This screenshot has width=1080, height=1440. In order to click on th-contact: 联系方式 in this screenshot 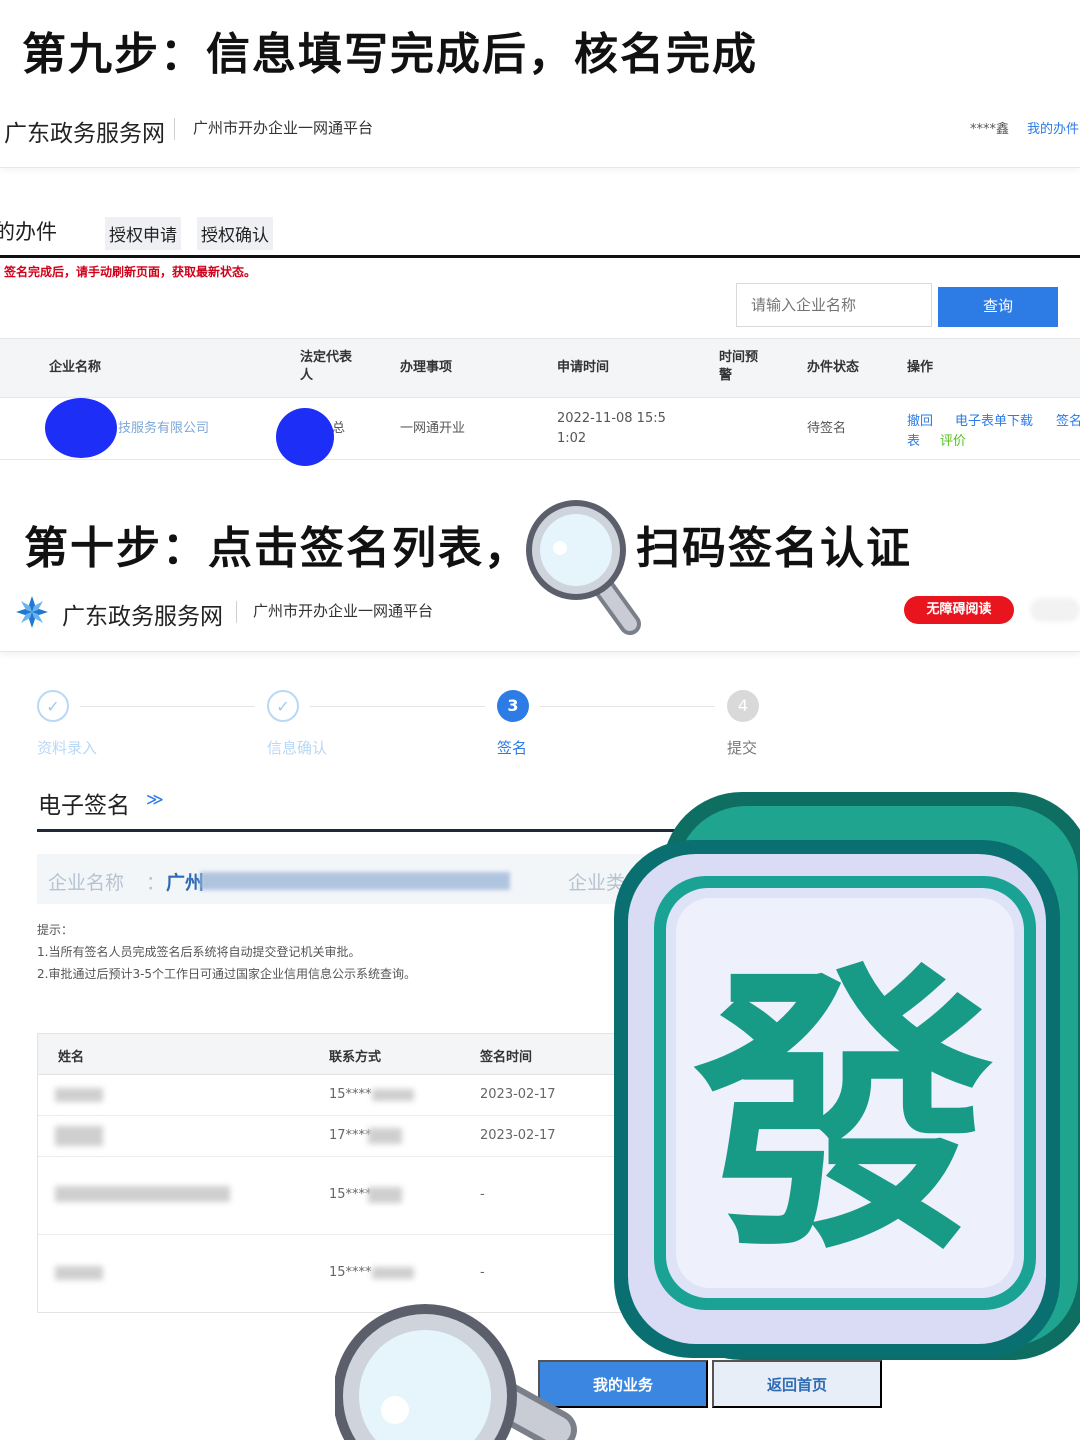, I will do `click(355, 1057)`.